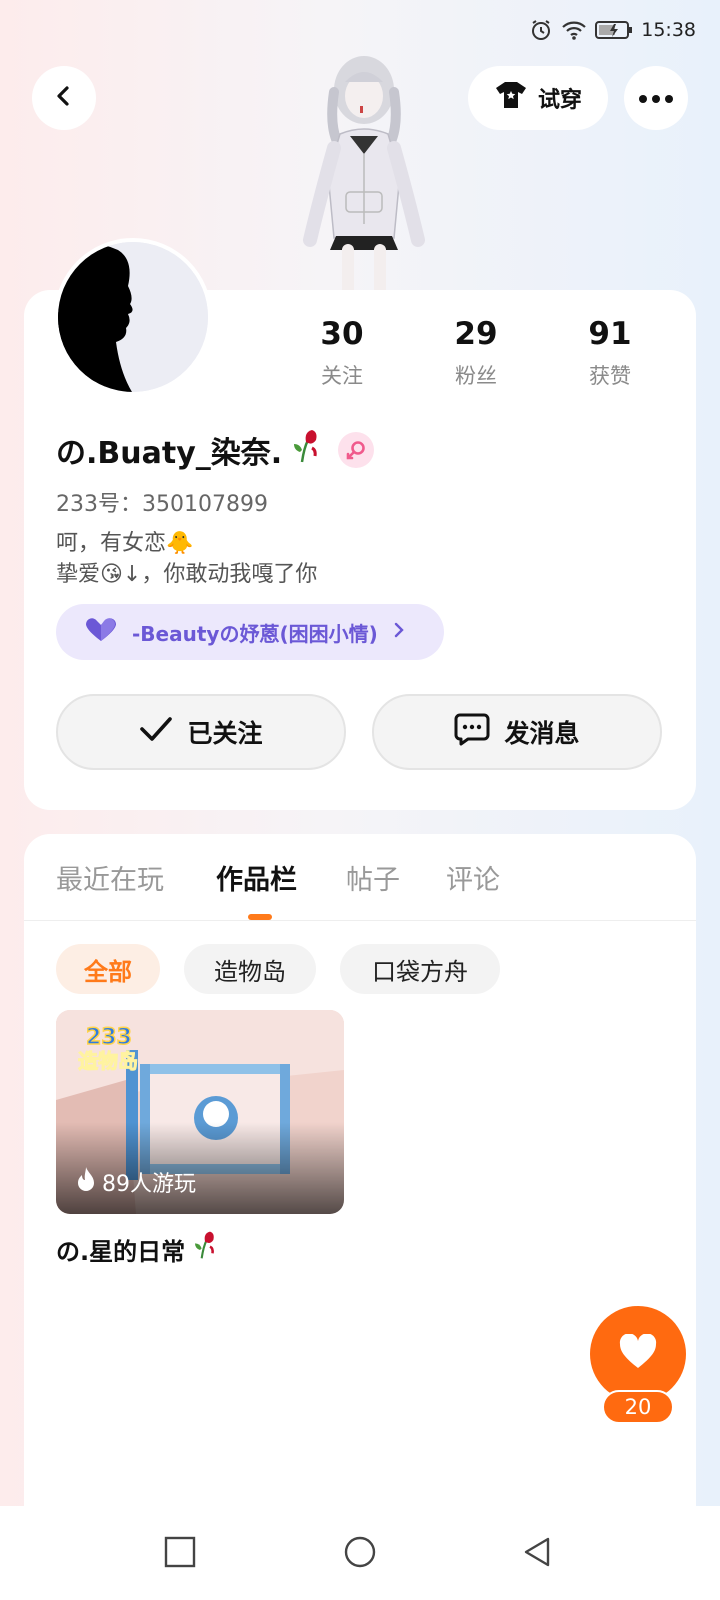  I want to click on recent-apps-button, so click(180, 1554).